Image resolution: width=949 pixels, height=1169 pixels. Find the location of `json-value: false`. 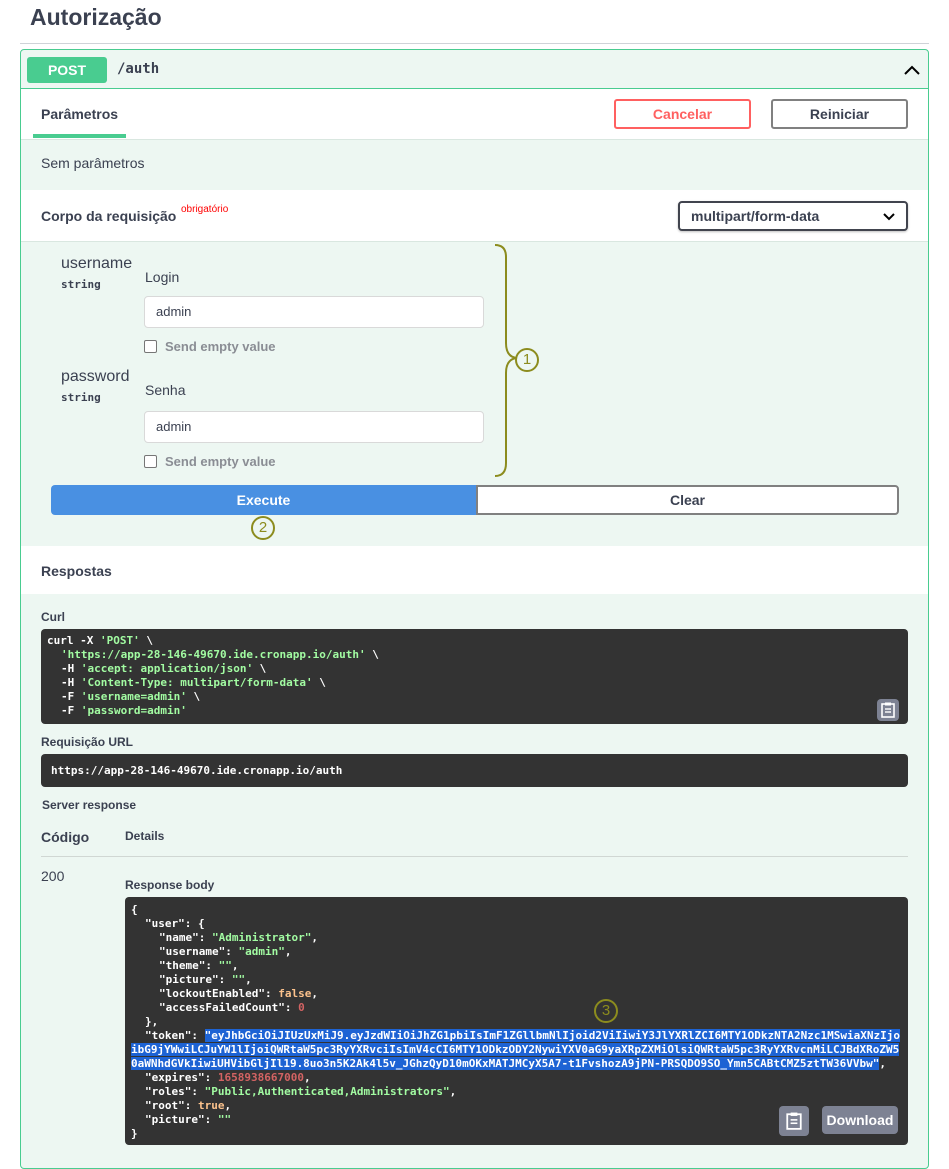

json-value: false is located at coordinates (295, 993).